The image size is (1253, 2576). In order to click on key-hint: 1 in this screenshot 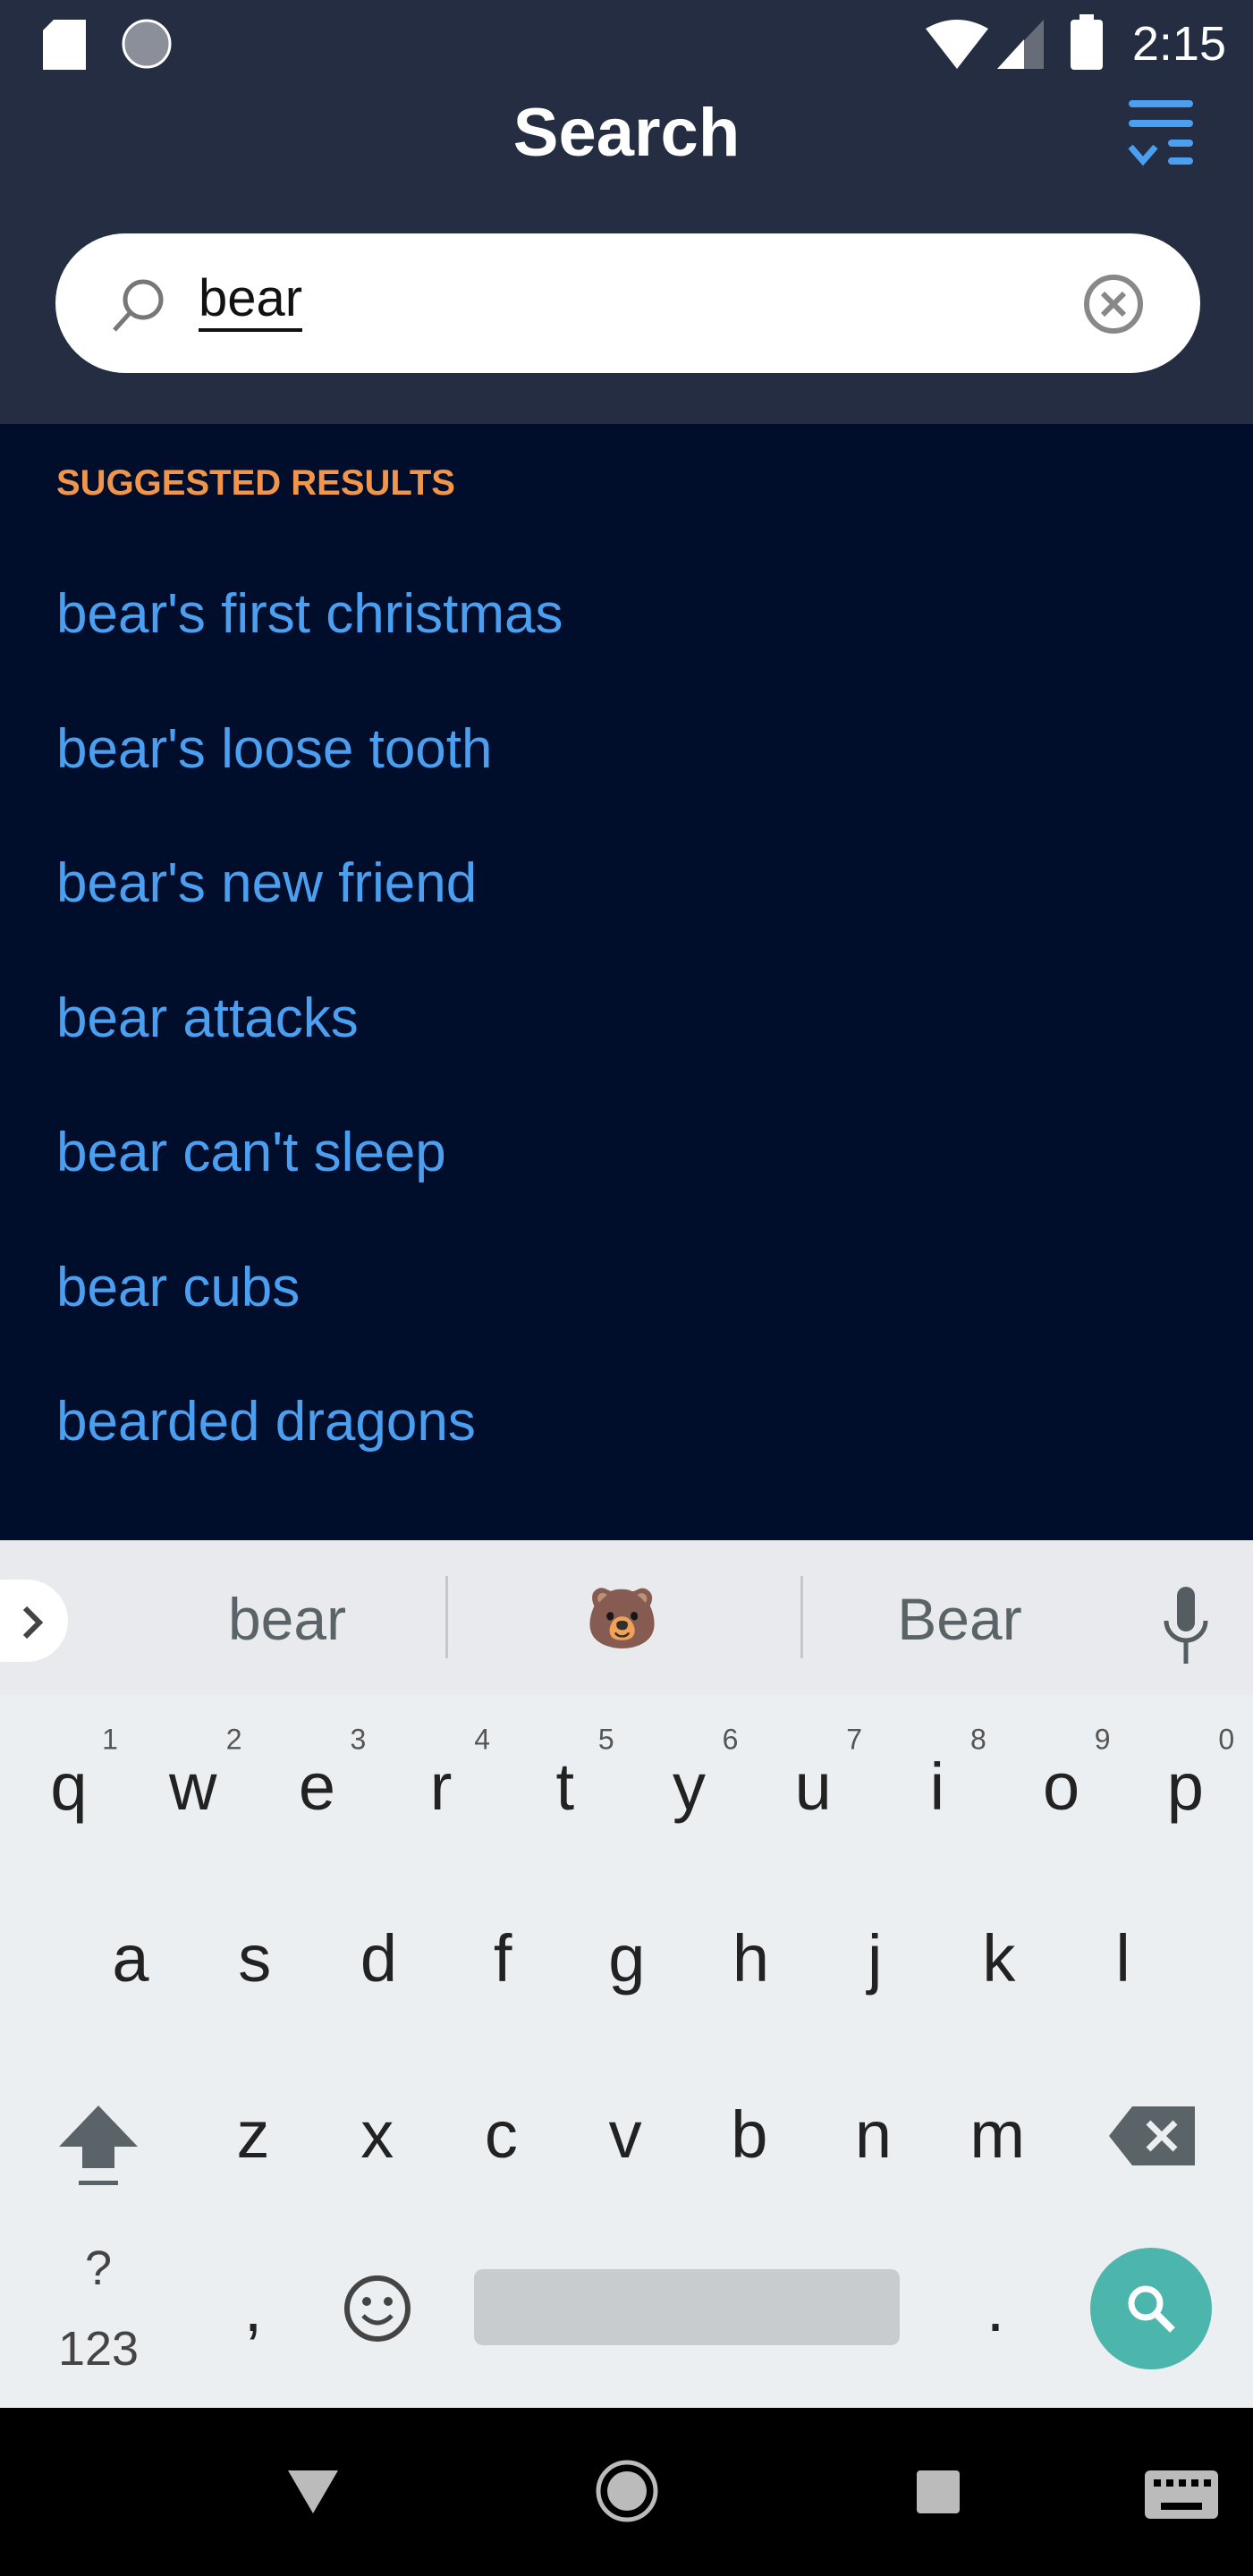, I will do `click(110, 1739)`.